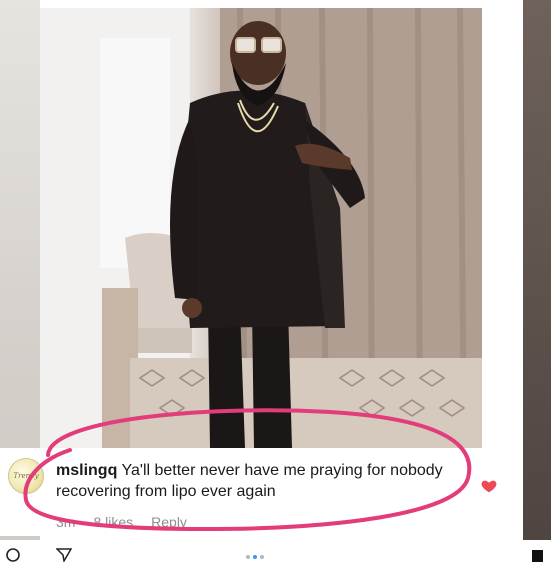 The image size is (551, 562). What do you see at coordinates (64, 555) in the screenshot?
I see `send-icon` at bounding box center [64, 555].